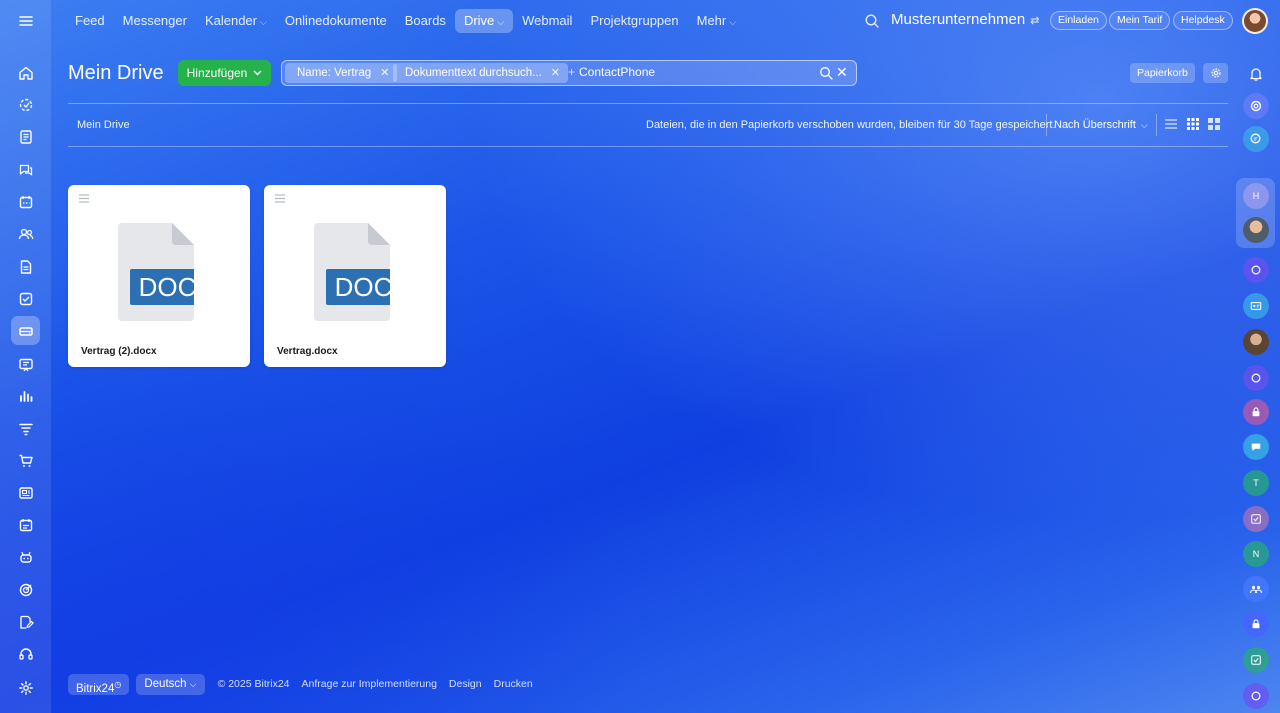 This screenshot has width=1280, height=713. What do you see at coordinates (217, 73) in the screenshot?
I see `add-button-label: Hinzufügen` at bounding box center [217, 73].